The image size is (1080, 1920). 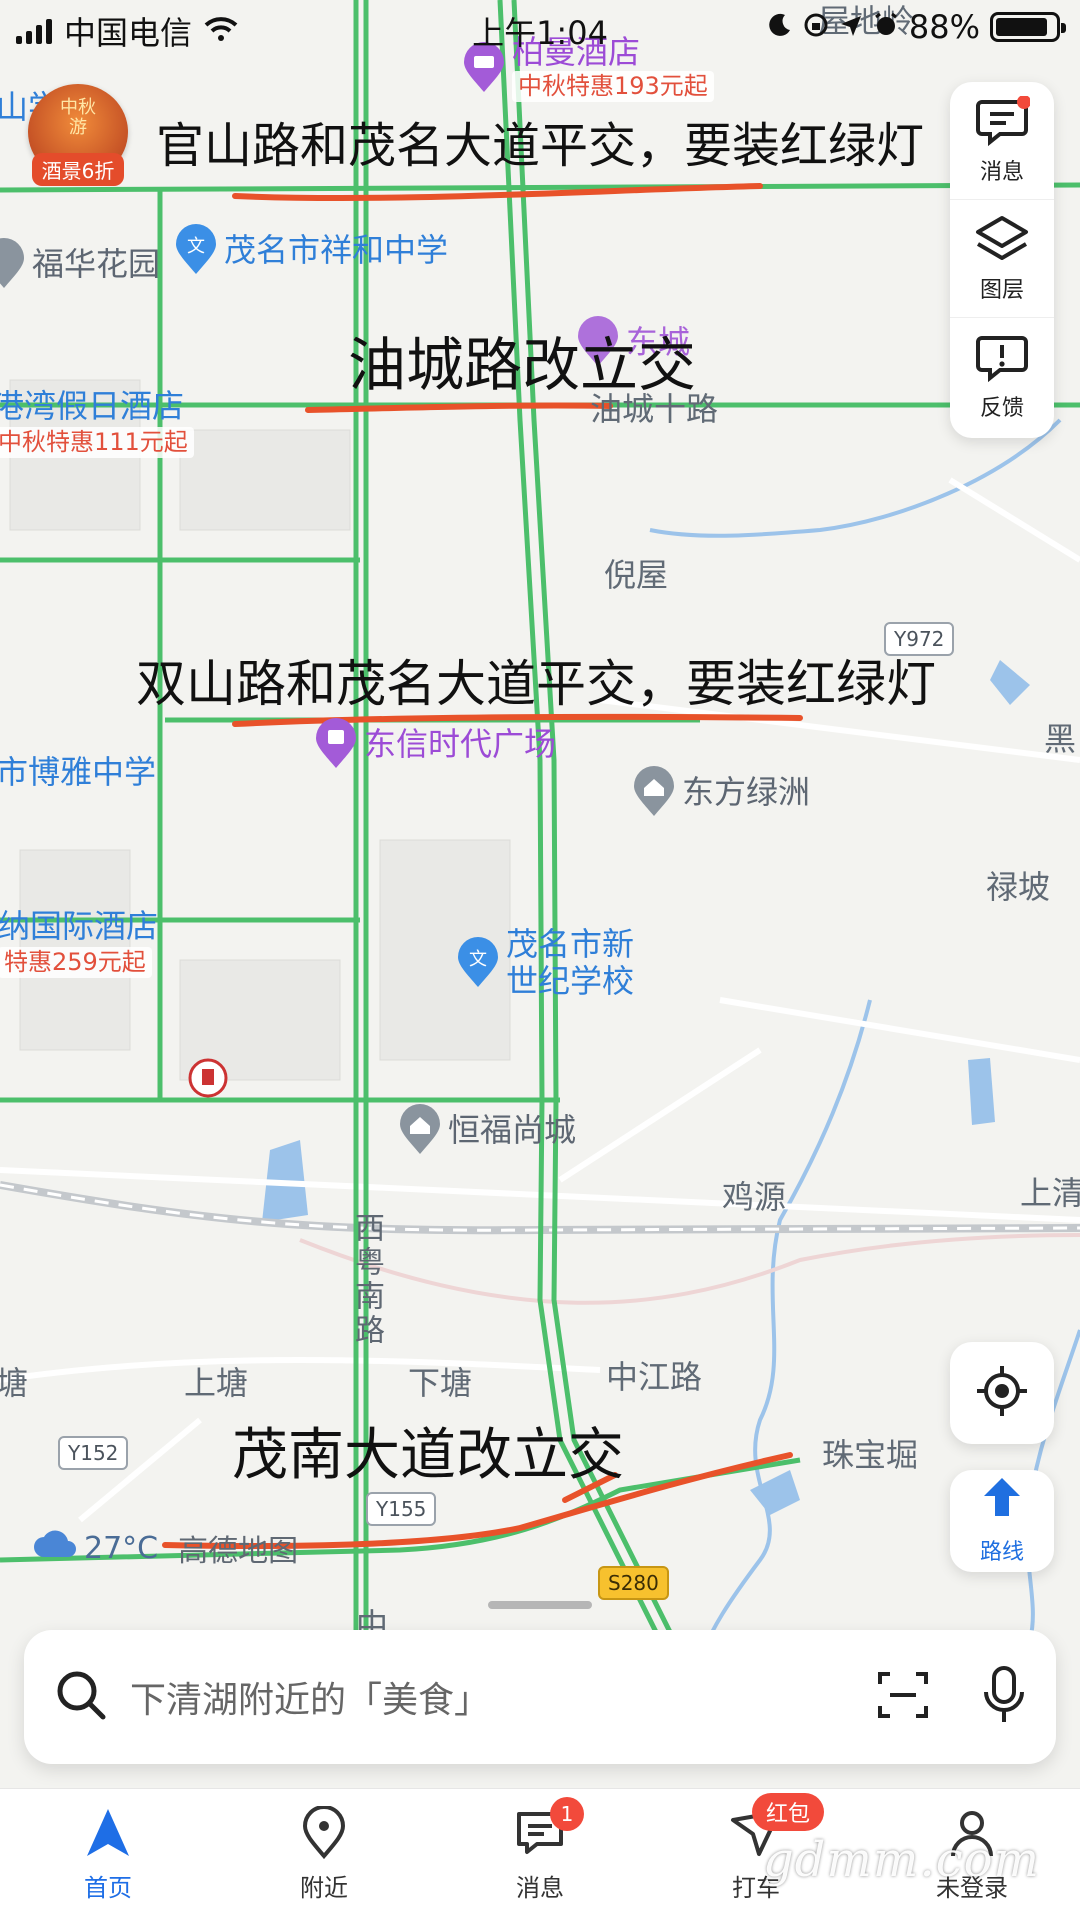 I want to click on annotation-text: 双山路和茂名大道平交，要装红绿灯, so click(x=536, y=684).